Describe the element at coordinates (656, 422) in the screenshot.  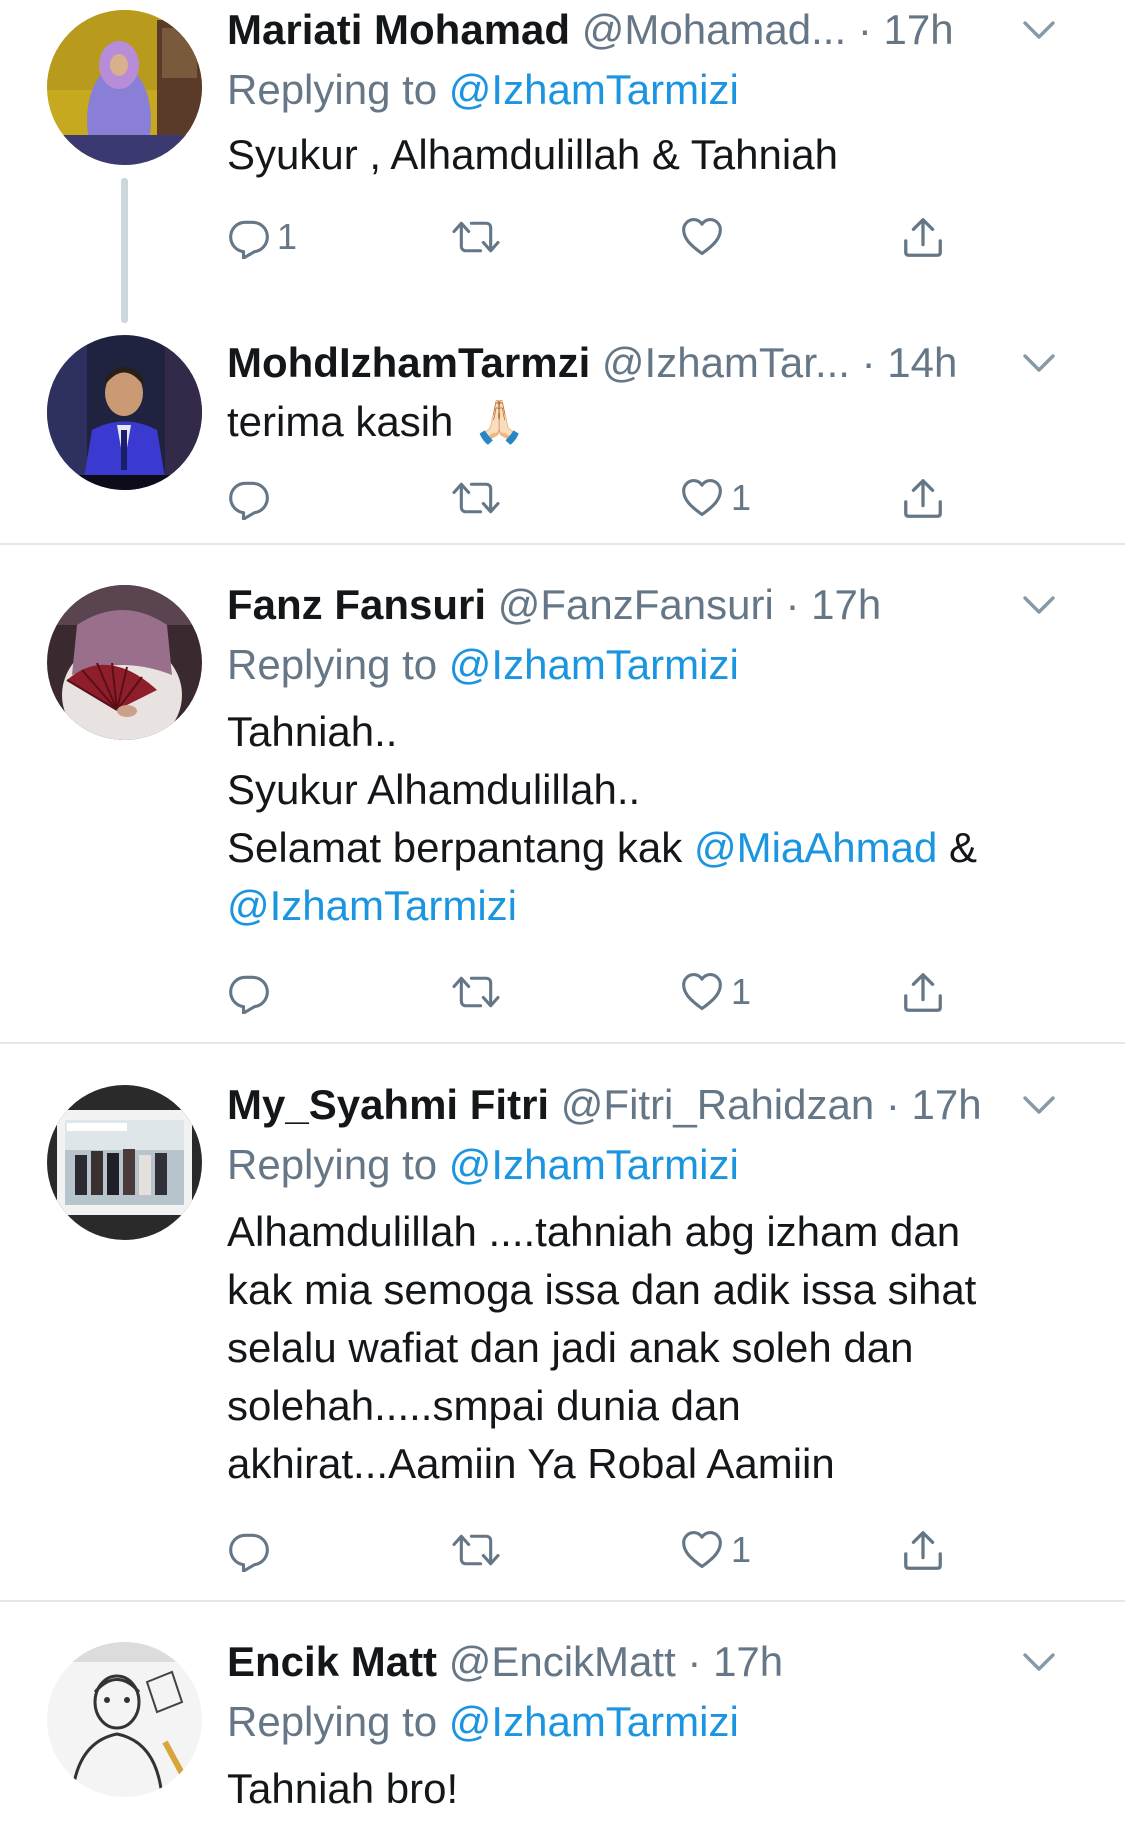
I see `tweet-text: terima kasih 🙏🏻` at that location.